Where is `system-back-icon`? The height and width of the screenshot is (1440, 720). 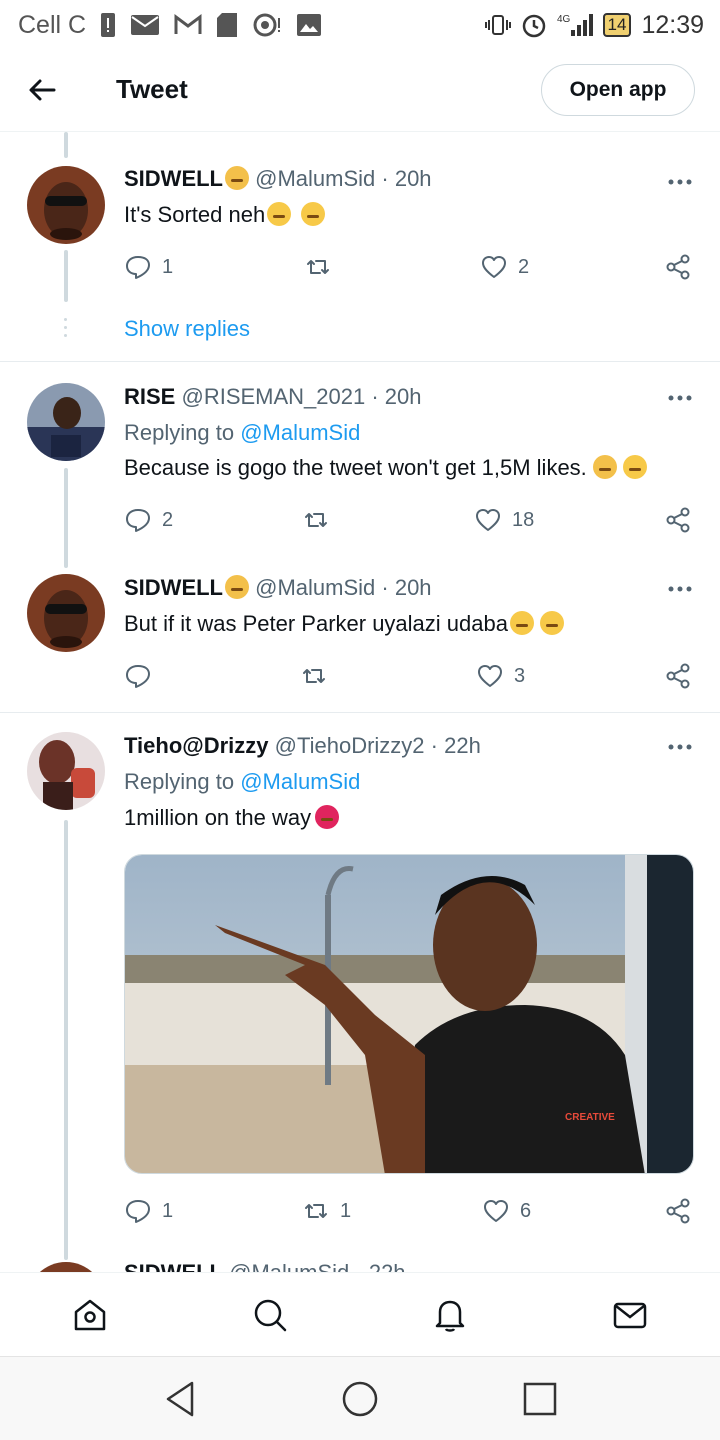 system-back-icon is located at coordinates (180, 1399).